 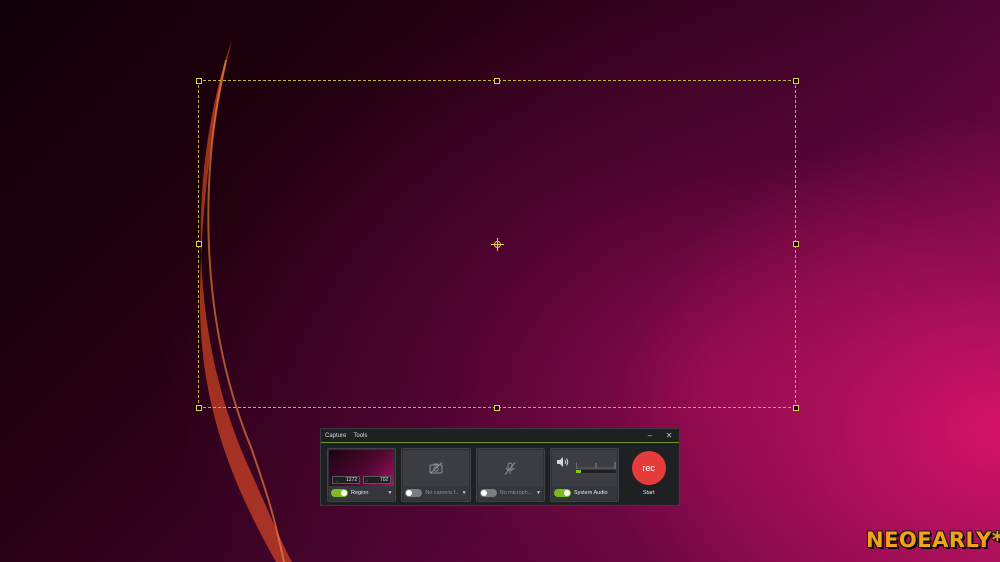 I want to click on system-audio-preview, so click(x=584, y=468).